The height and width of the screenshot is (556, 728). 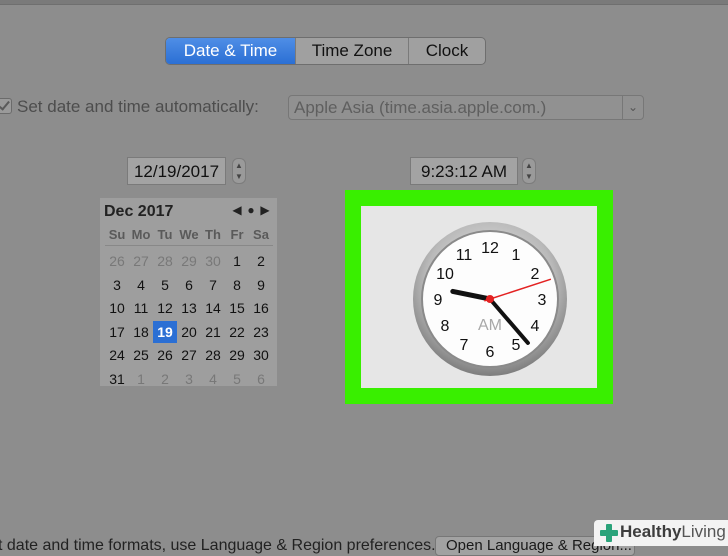 I want to click on time-stepper: ▲ ▼, so click(x=529, y=171).